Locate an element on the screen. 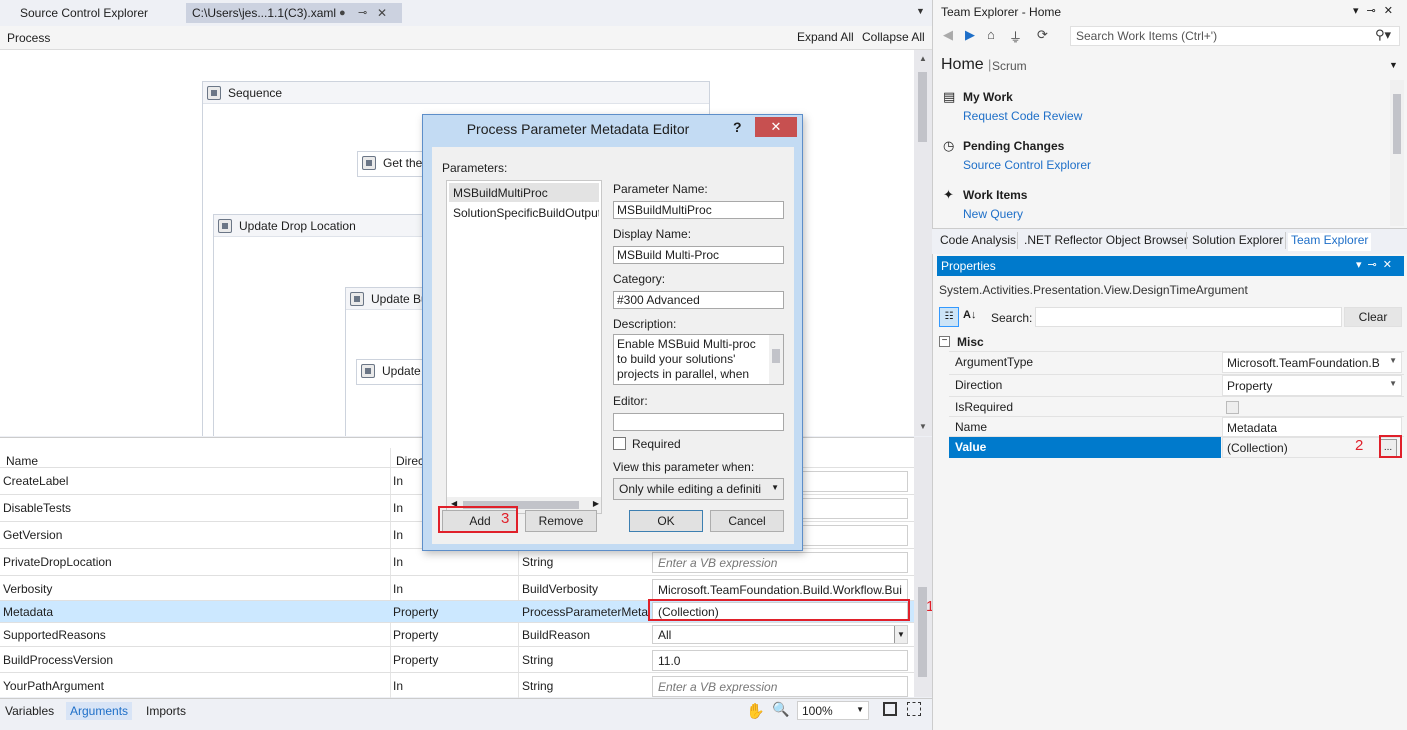 This screenshot has height=730, width=1407. expand-all-link: Expand All is located at coordinates (825, 37).